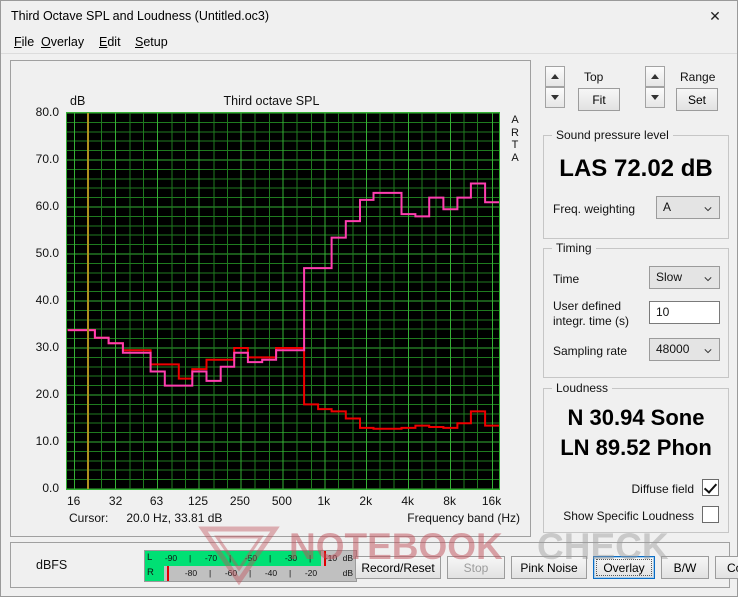 The image size is (738, 597). I want to click on x-axis-tick: 32, so click(115, 501).